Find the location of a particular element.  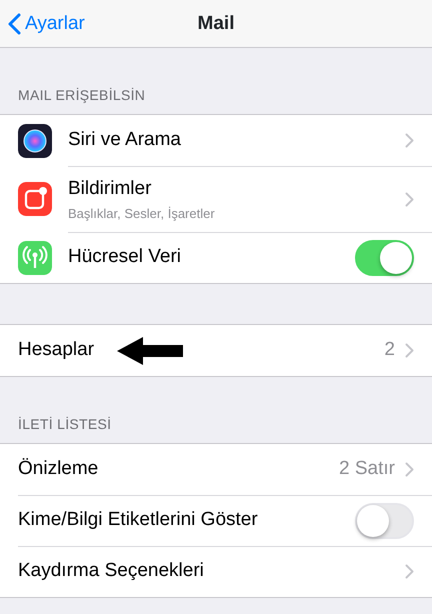

row-value: 2 Satır is located at coordinates (367, 469).